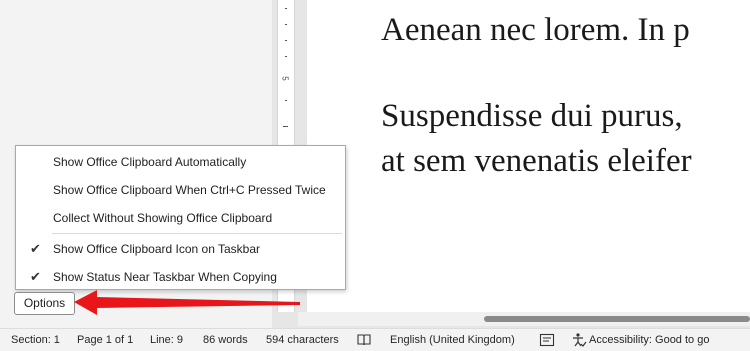 The width and height of the screenshot is (750, 351). What do you see at coordinates (452, 340) in the screenshot?
I see `status-language: English (United Kingdom)` at bounding box center [452, 340].